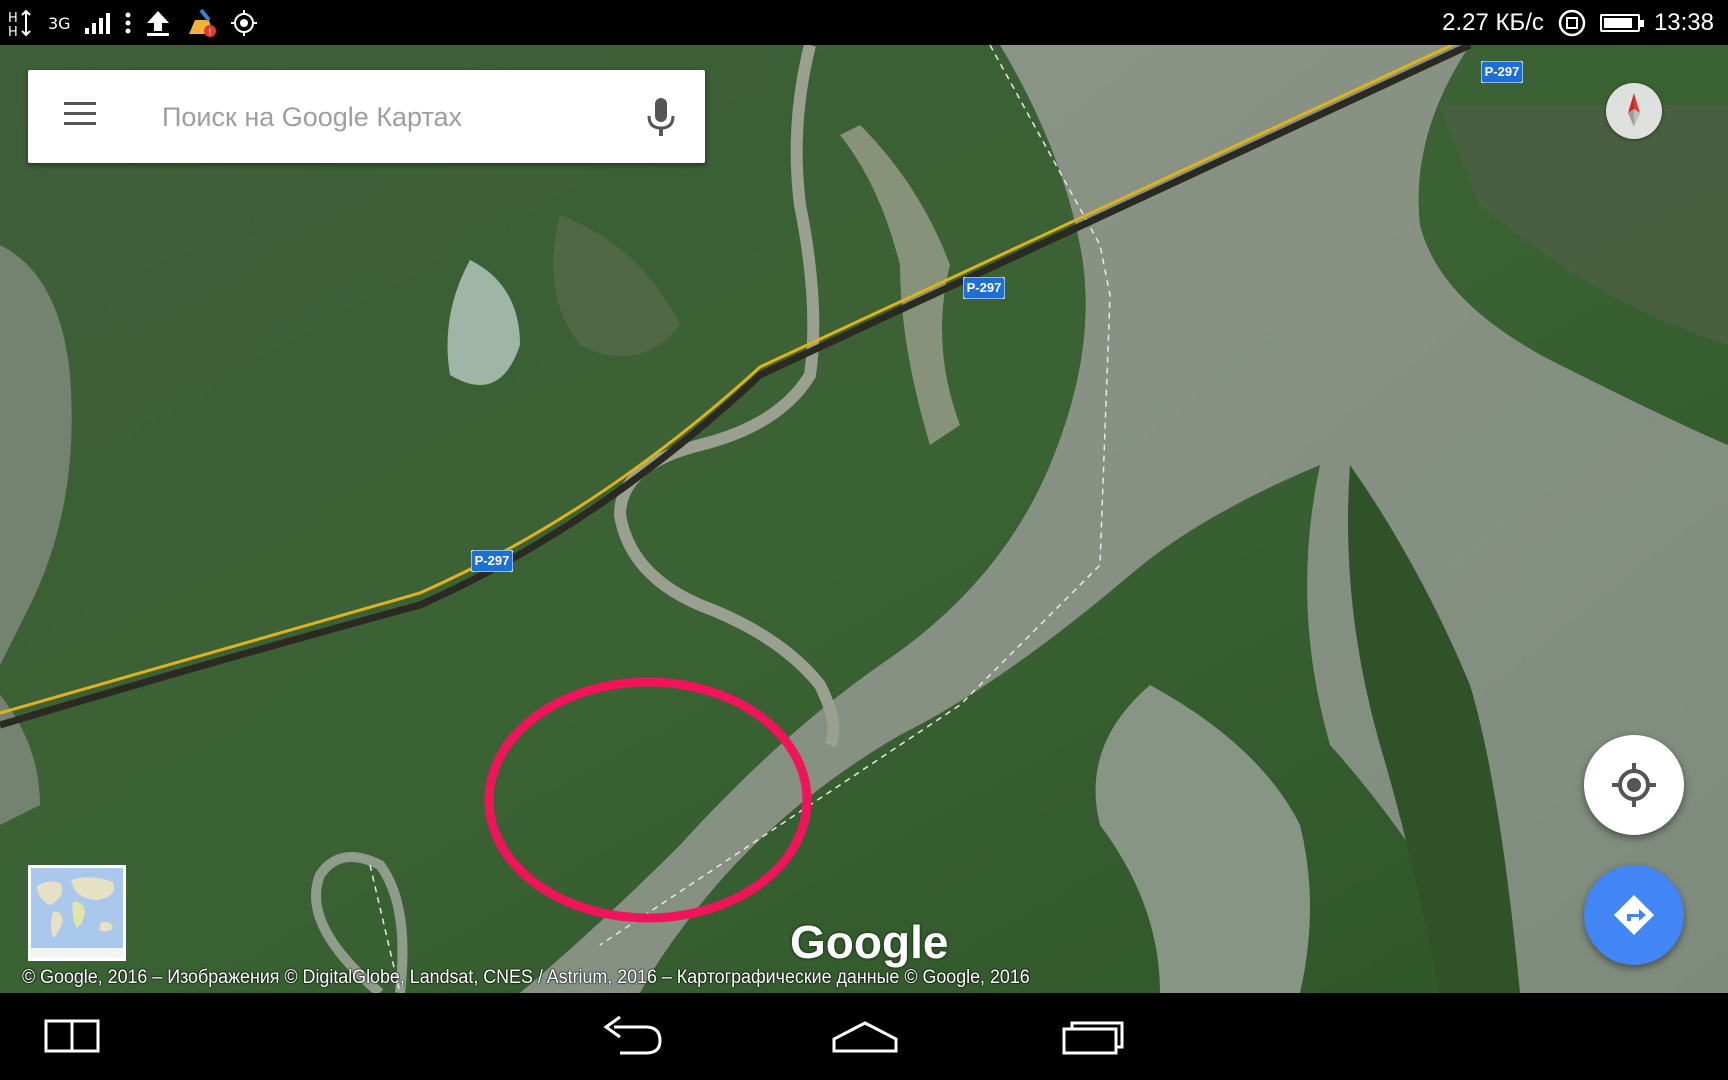 The width and height of the screenshot is (1728, 1080). Describe the element at coordinates (243, 23) in the screenshot. I see `gps-icon` at that location.